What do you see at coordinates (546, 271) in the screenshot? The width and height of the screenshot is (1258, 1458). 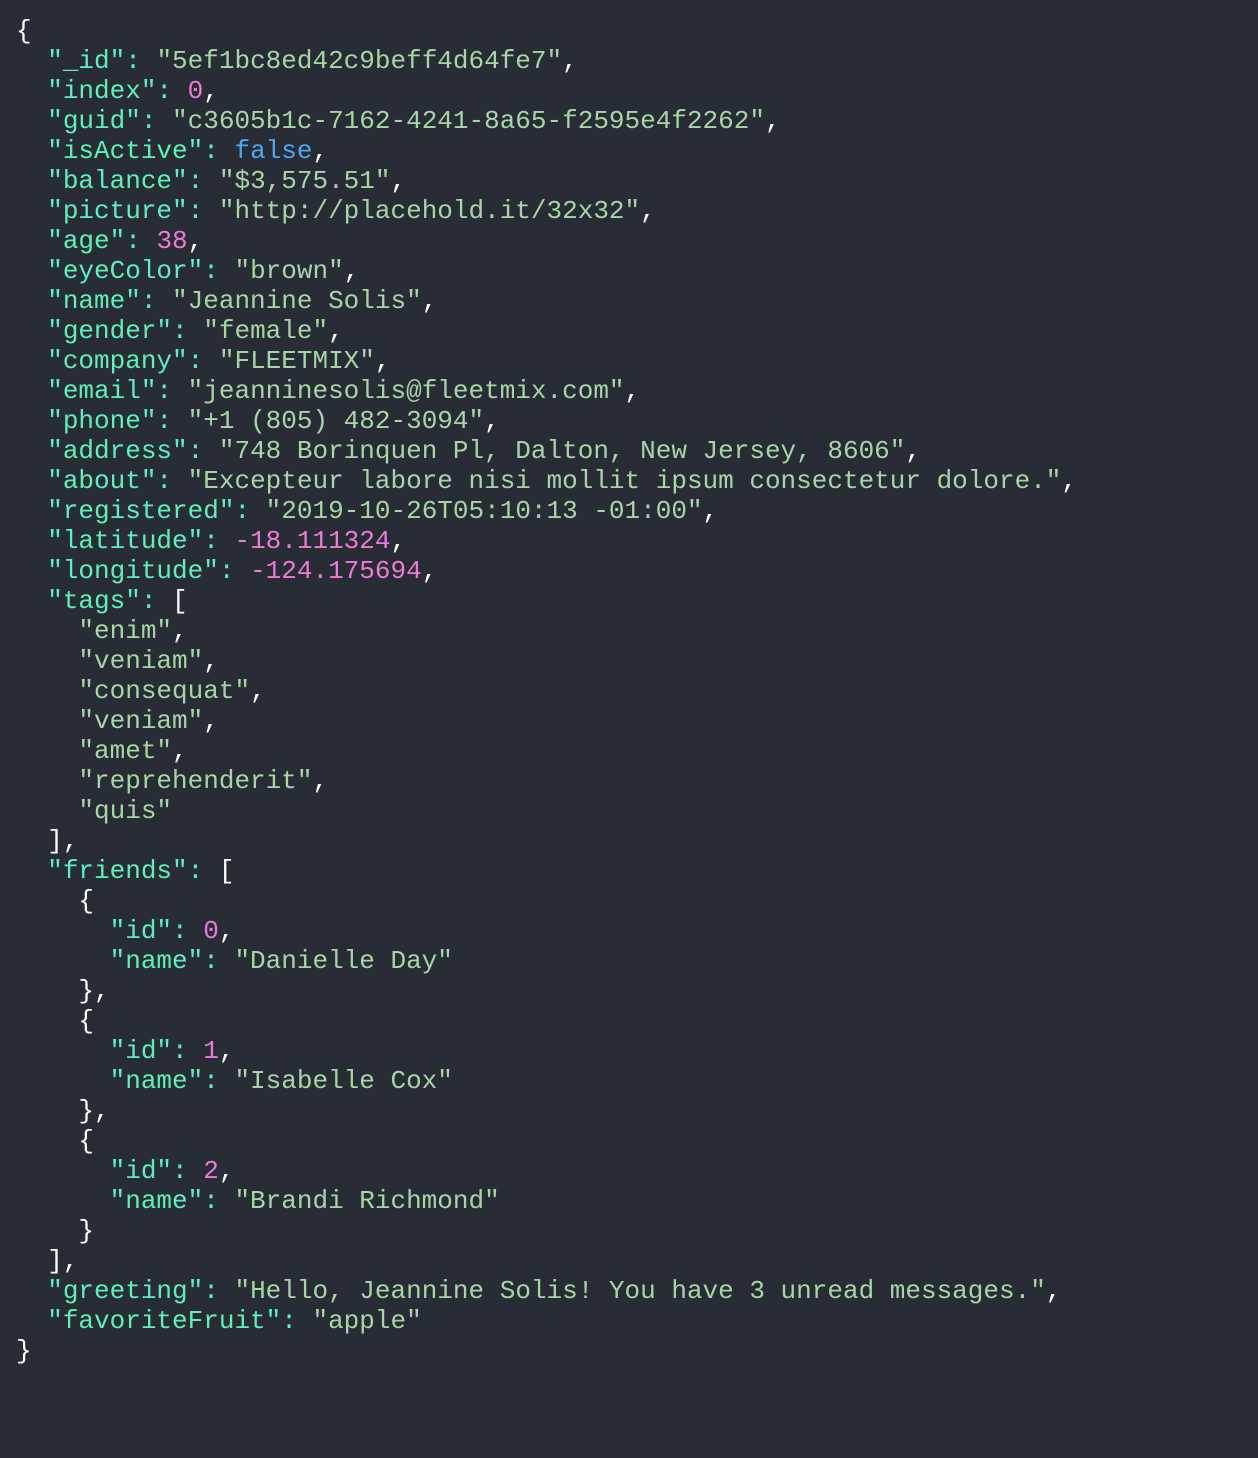 I see `json-line: "eyeColor": "brown",` at bounding box center [546, 271].